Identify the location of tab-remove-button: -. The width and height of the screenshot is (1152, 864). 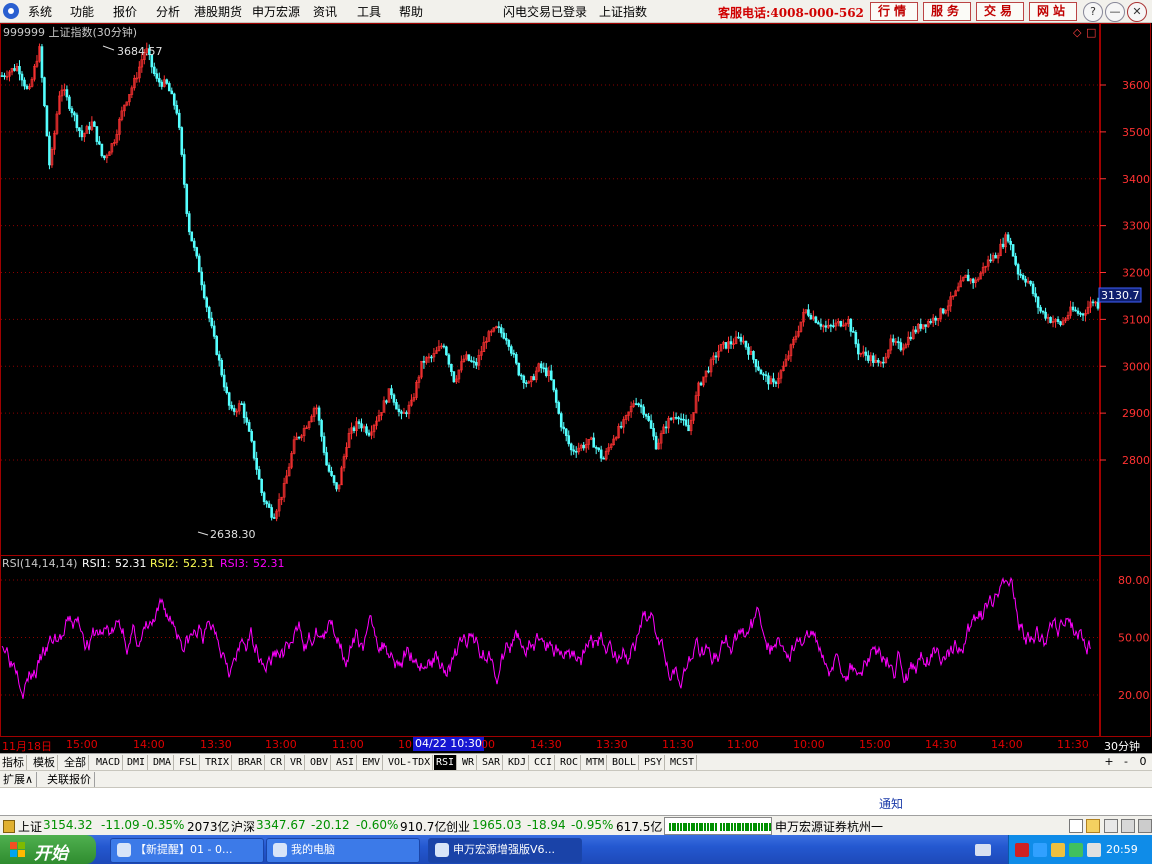
(1126, 762).